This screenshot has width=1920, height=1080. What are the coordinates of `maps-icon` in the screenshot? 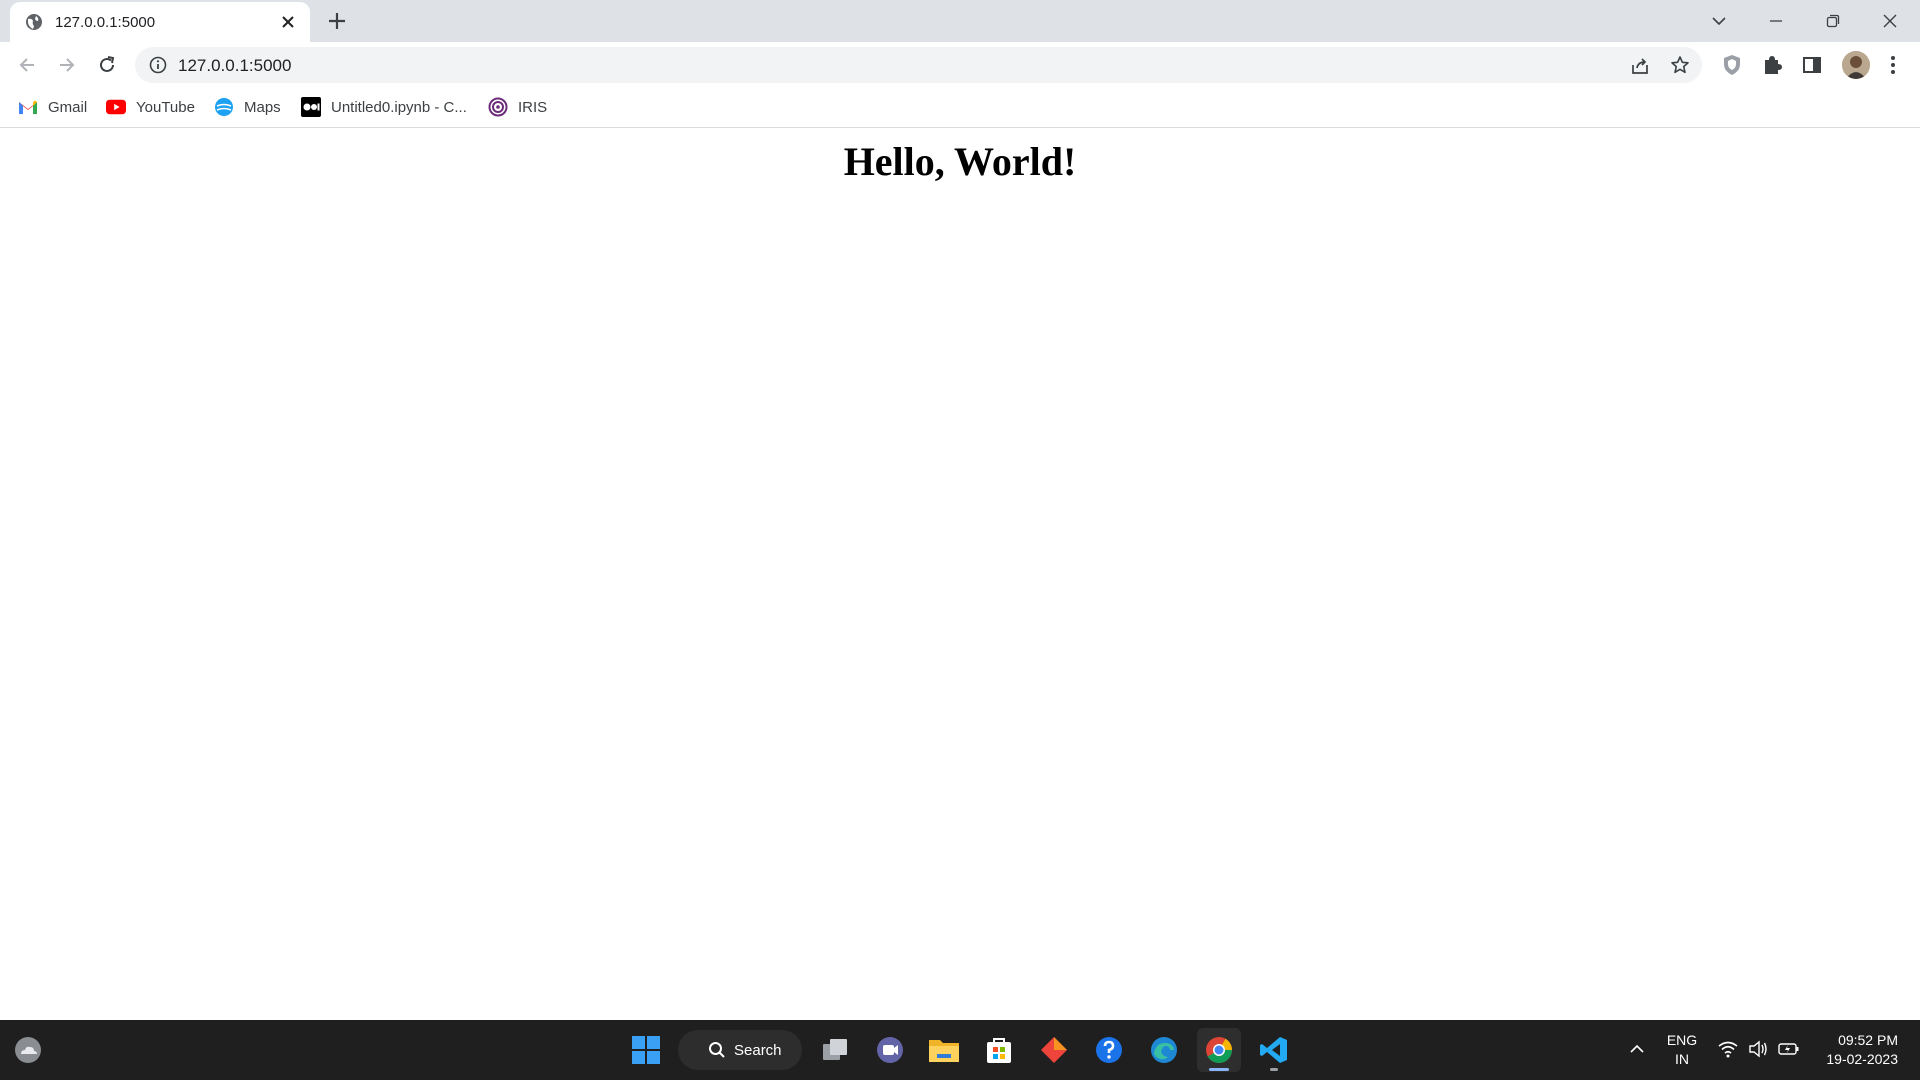 It's located at (224, 107).